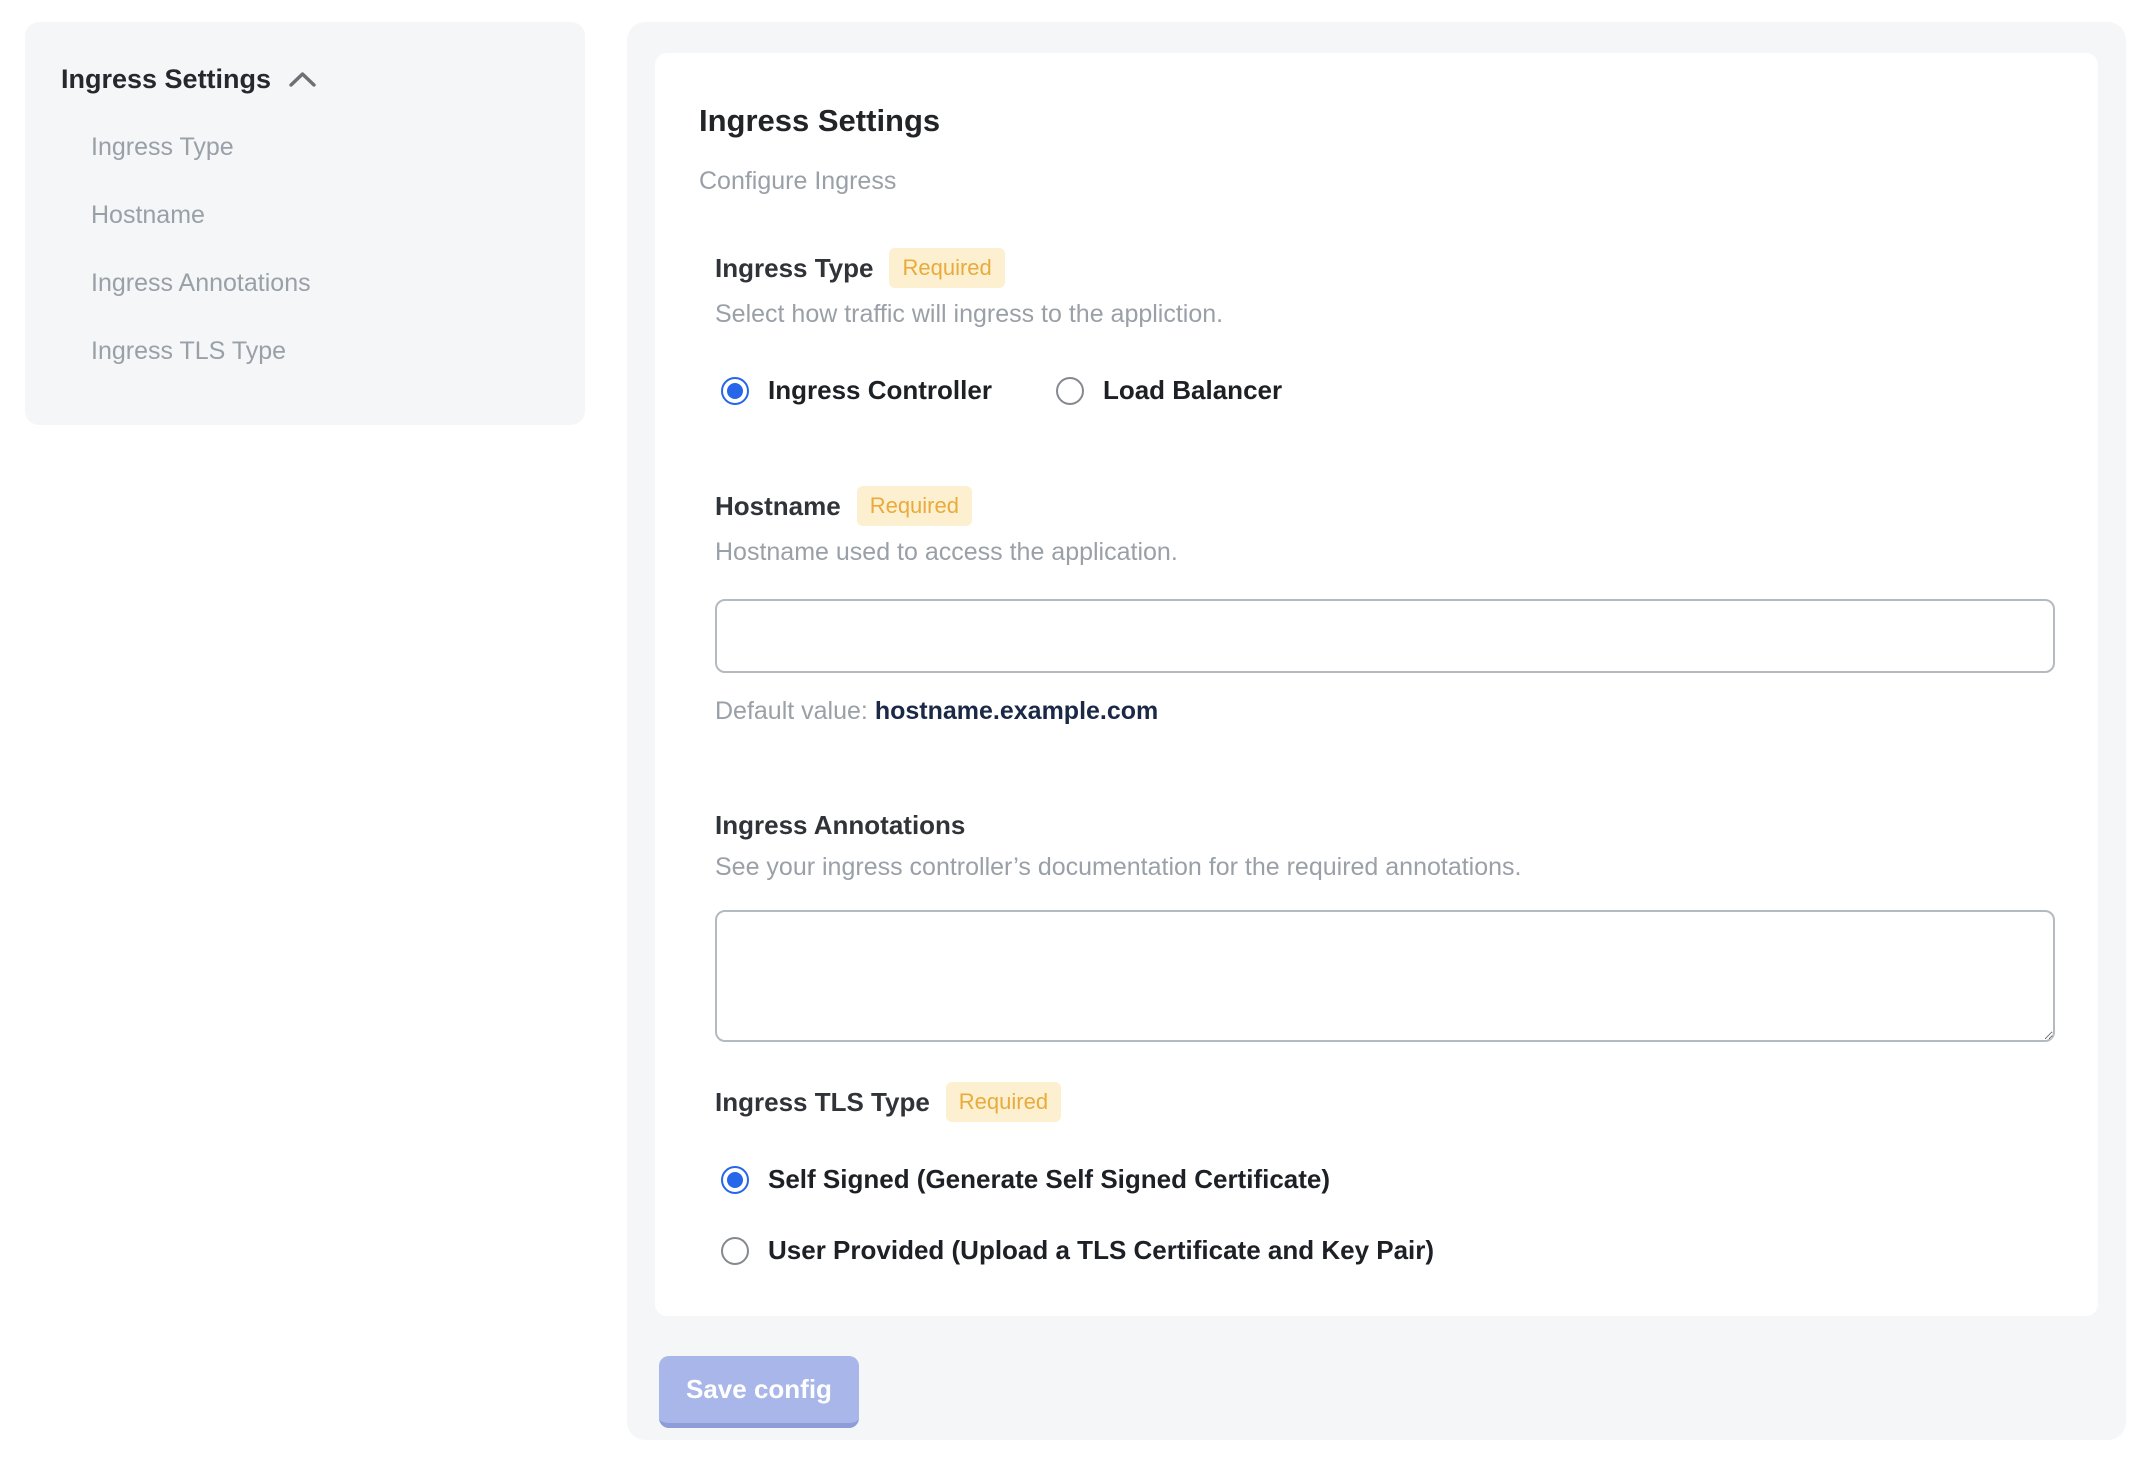 This screenshot has height=1474, width=2156. I want to click on hostname-help: Hostname used to access the application., so click(946, 552).